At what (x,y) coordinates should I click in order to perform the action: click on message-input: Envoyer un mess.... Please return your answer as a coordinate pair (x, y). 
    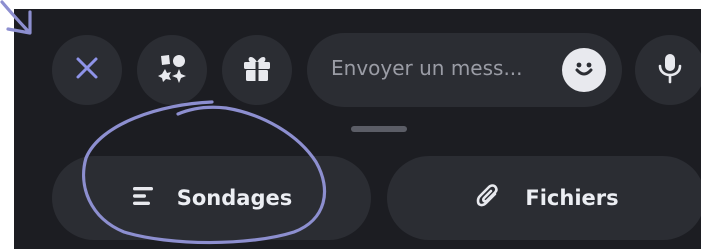
    Looking at the image, I should click on (464, 70).